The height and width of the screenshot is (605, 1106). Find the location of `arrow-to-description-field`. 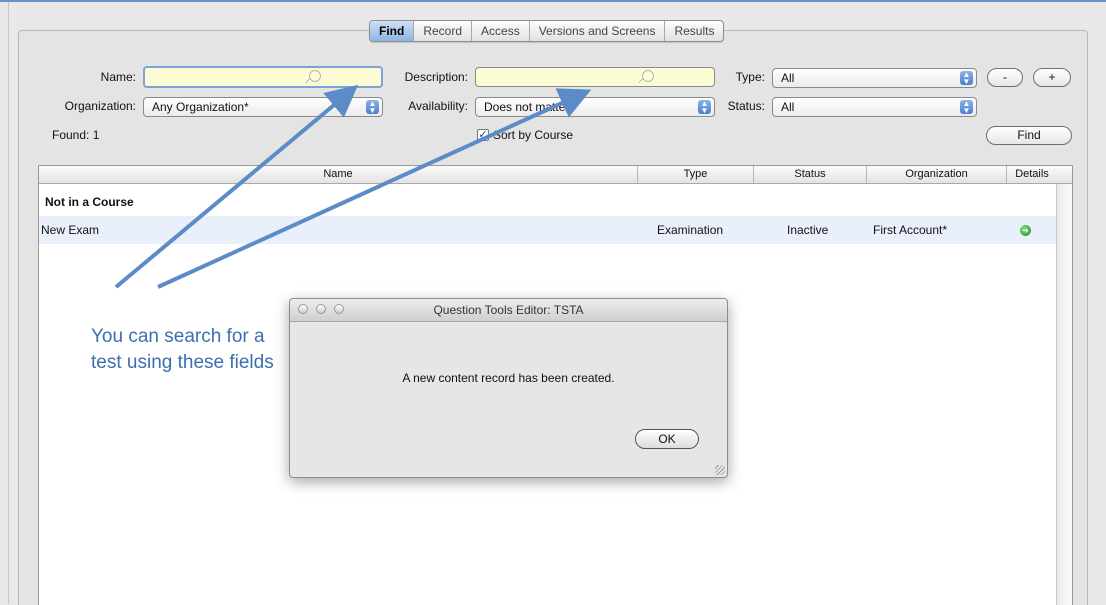

arrow-to-description-field is located at coordinates (374, 188).